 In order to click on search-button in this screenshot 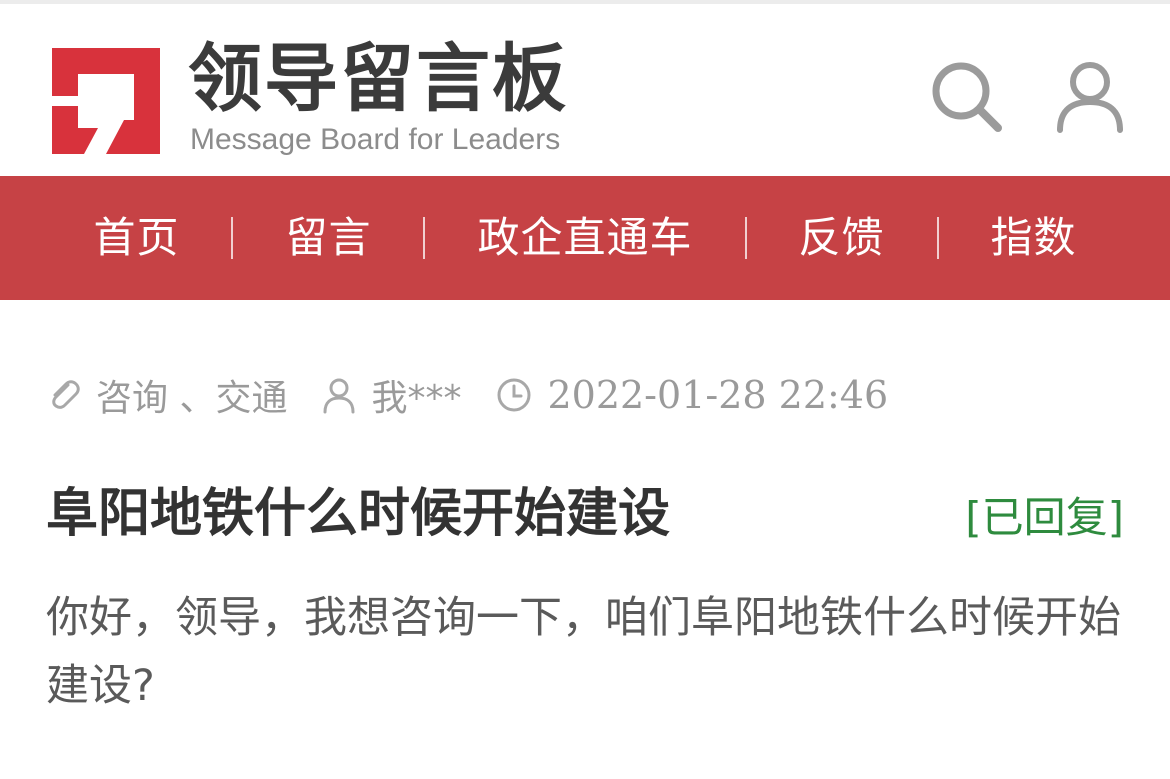, I will do `click(966, 96)`.